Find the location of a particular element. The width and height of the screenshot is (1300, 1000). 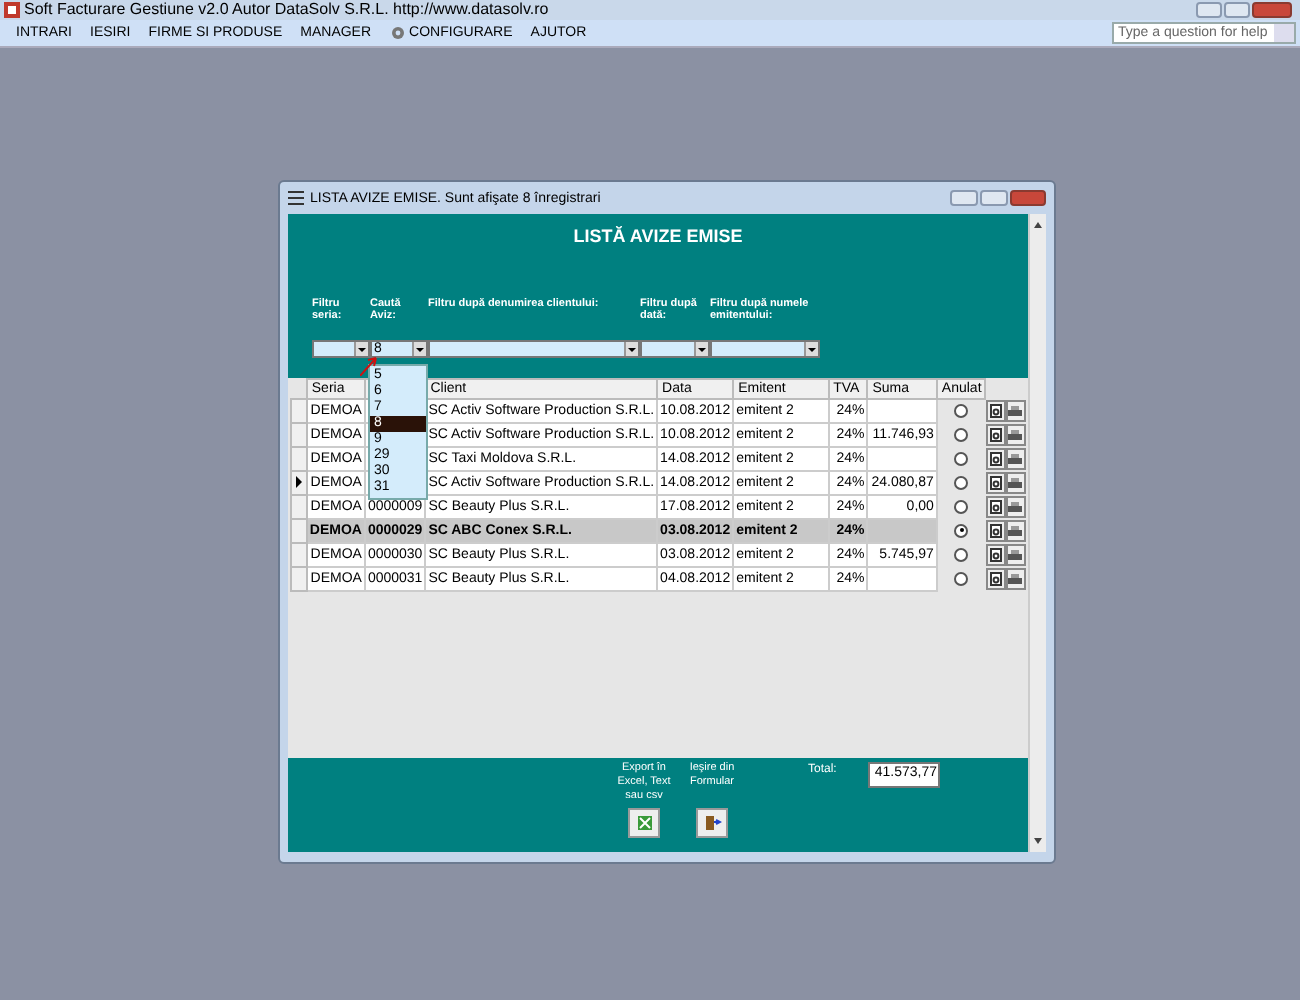

scroll-down-icon is located at coordinates (1038, 841).